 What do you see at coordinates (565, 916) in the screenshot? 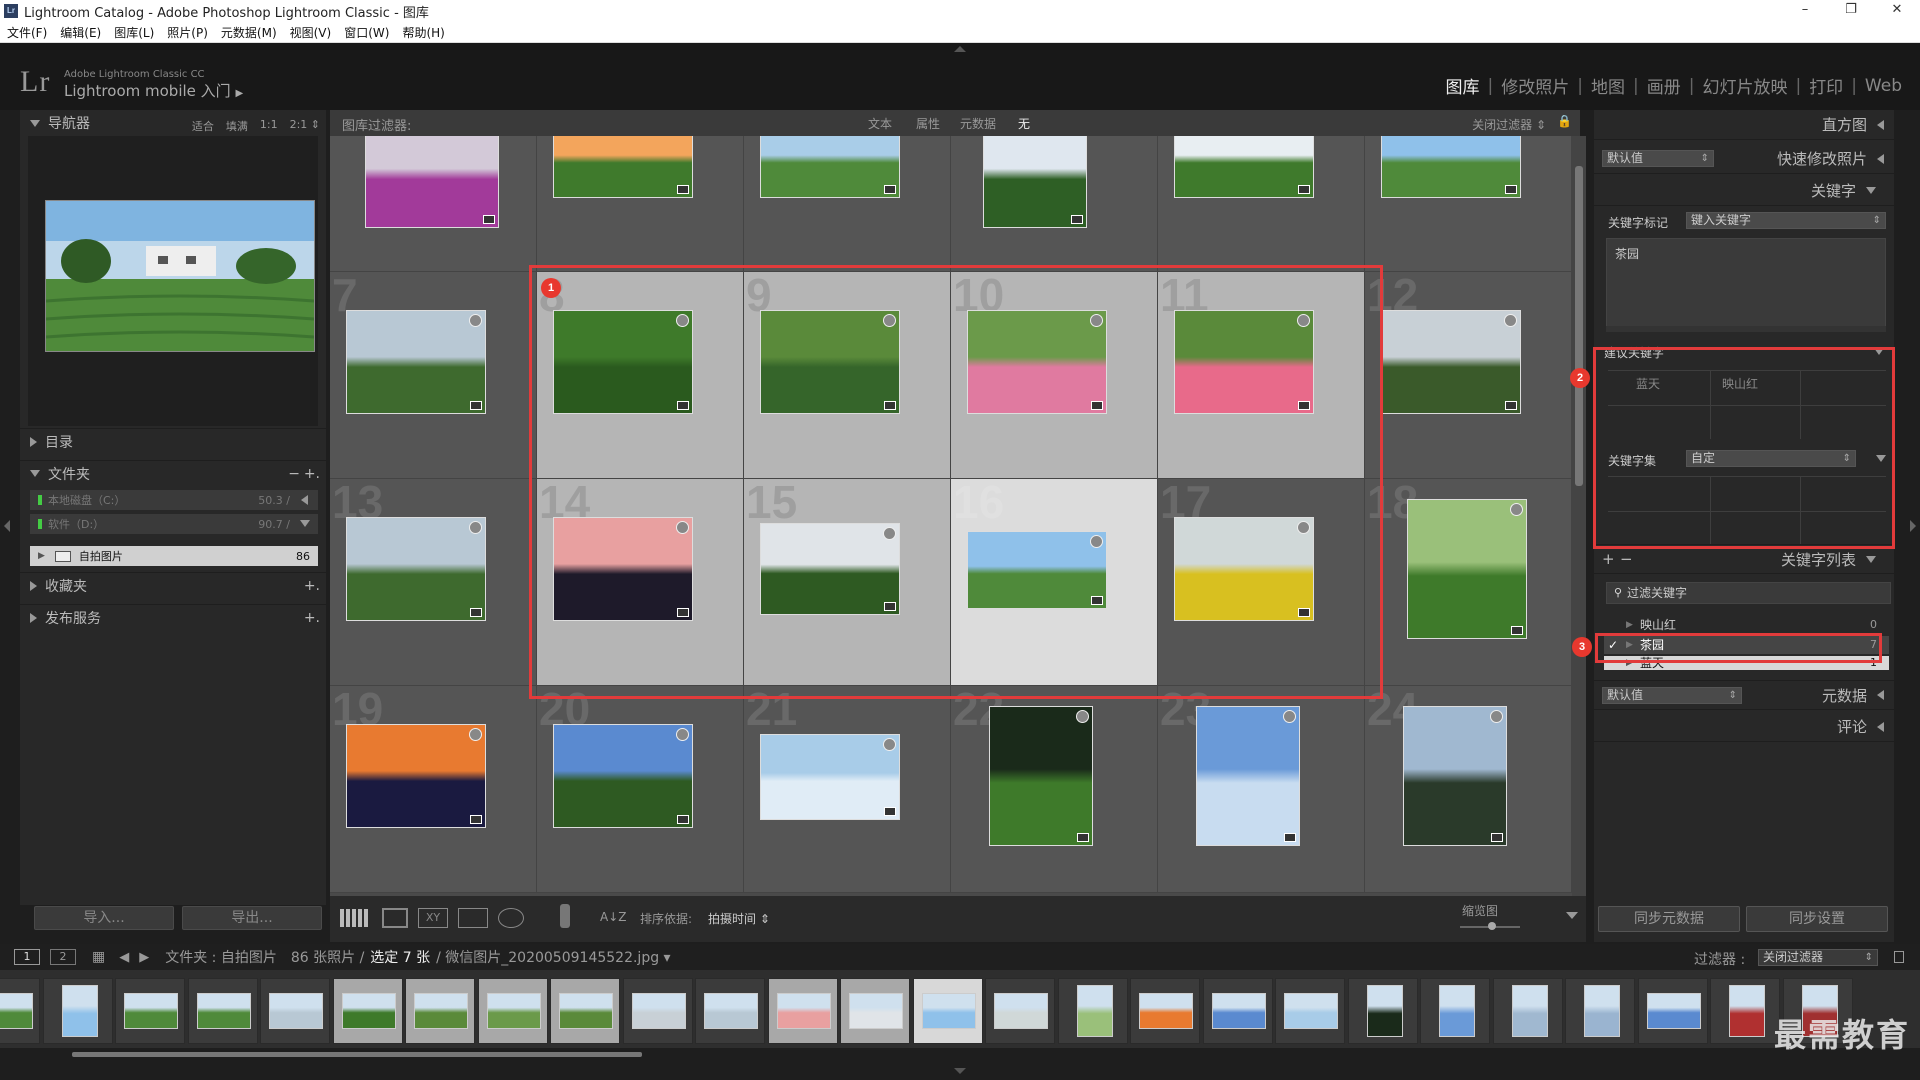
I see `painter-icon` at bounding box center [565, 916].